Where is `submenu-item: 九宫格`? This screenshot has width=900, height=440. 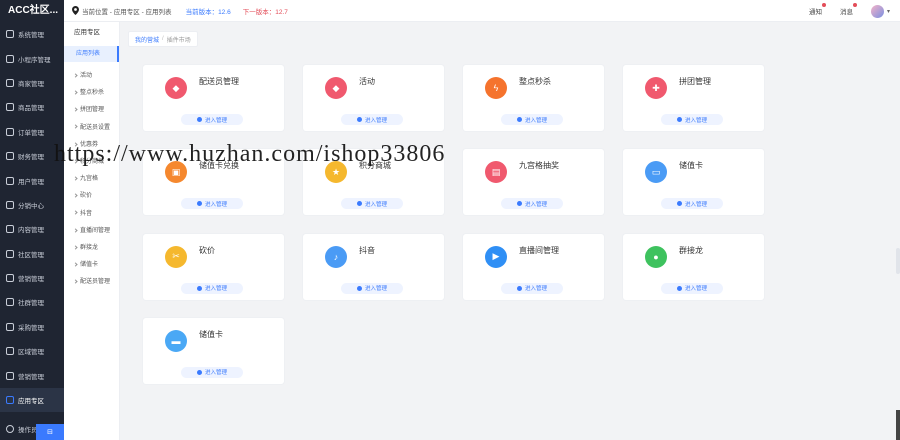 submenu-item: 九宫格 is located at coordinates (91, 179).